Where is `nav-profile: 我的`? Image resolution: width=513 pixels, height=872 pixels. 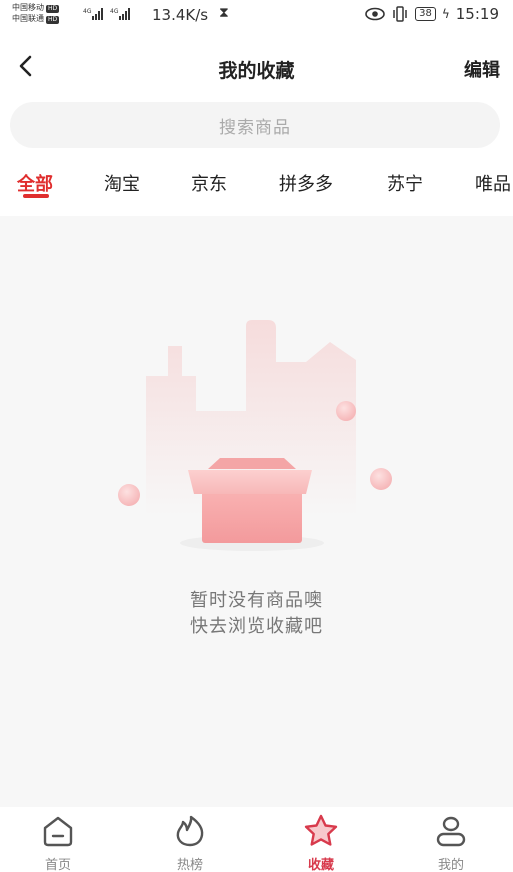 nav-profile: 我的 is located at coordinates (451, 842).